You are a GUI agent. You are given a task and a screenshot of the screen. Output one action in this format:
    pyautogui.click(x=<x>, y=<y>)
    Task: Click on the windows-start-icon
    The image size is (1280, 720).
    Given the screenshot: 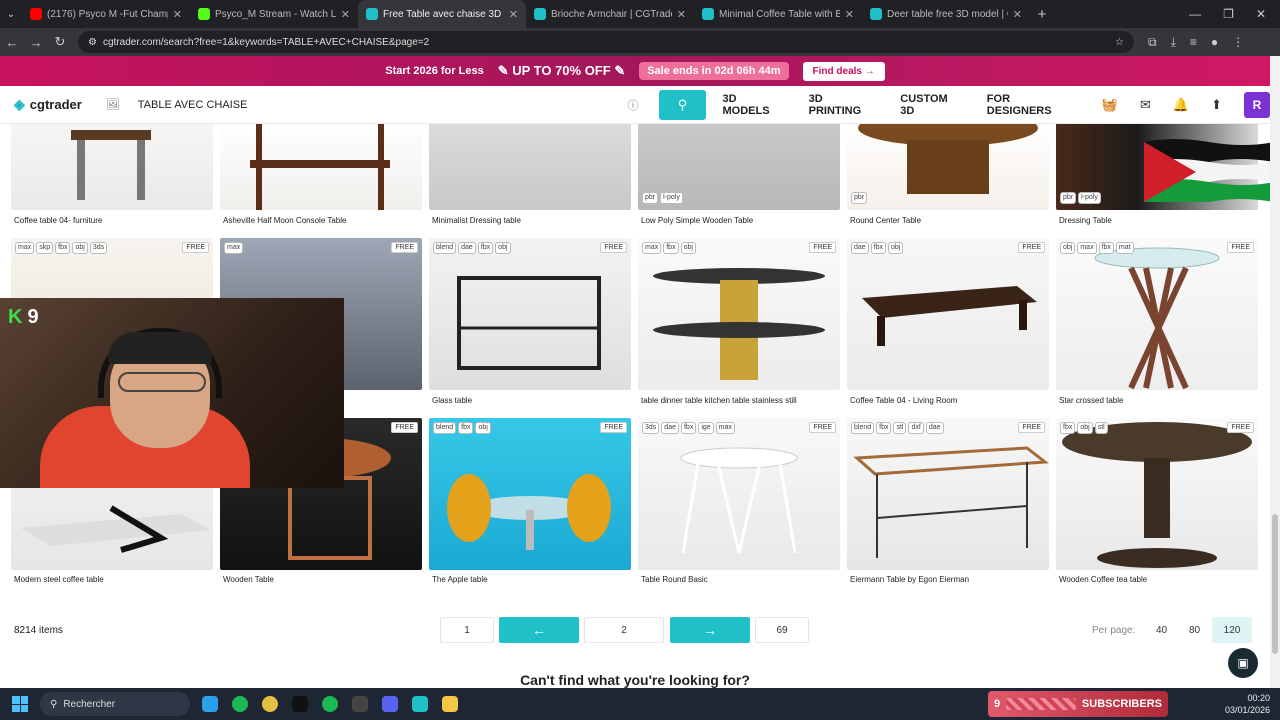 What is the action you would take?
    pyautogui.click(x=20, y=704)
    